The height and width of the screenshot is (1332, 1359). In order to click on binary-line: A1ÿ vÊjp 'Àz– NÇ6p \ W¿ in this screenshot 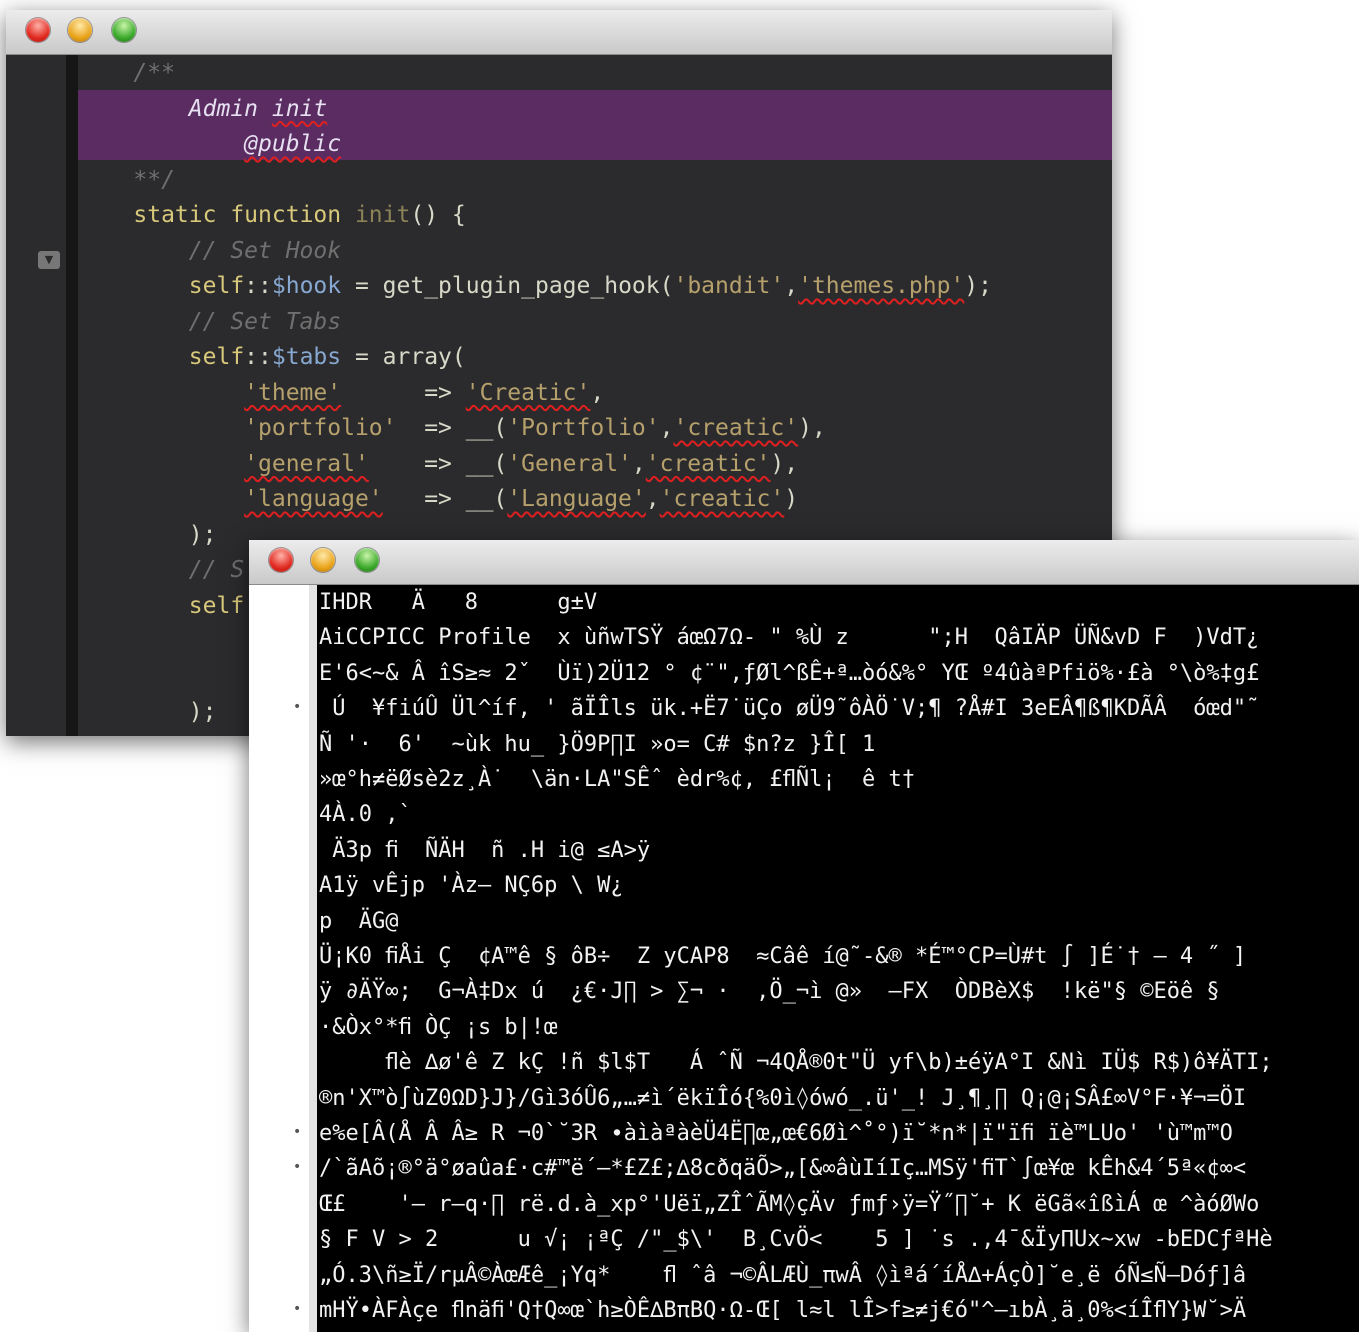, I will do `click(471, 886)`.